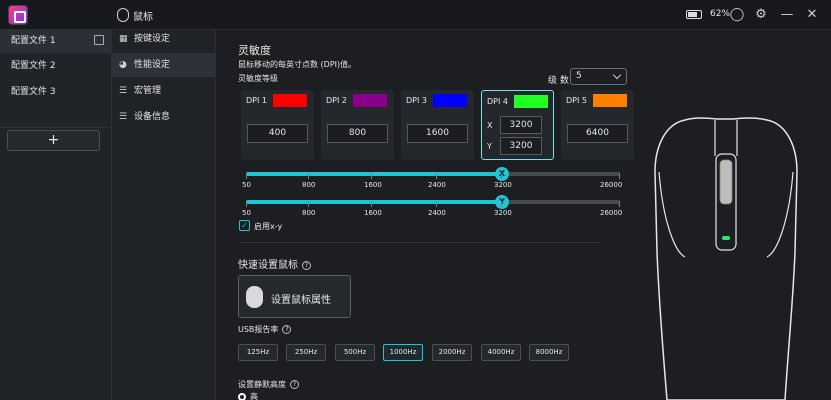 The height and width of the screenshot is (400, 831). What do you see at coordinates (301, 300) in the screenshot?
I see `button-label: 设置鼠标属性` at bounding box center [301, 300].